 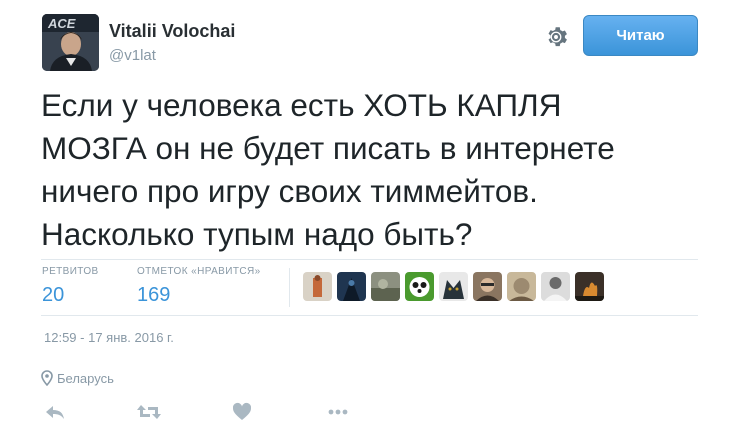 I want to click on tweet-location: Беларусь, so click(x=77, y=378).